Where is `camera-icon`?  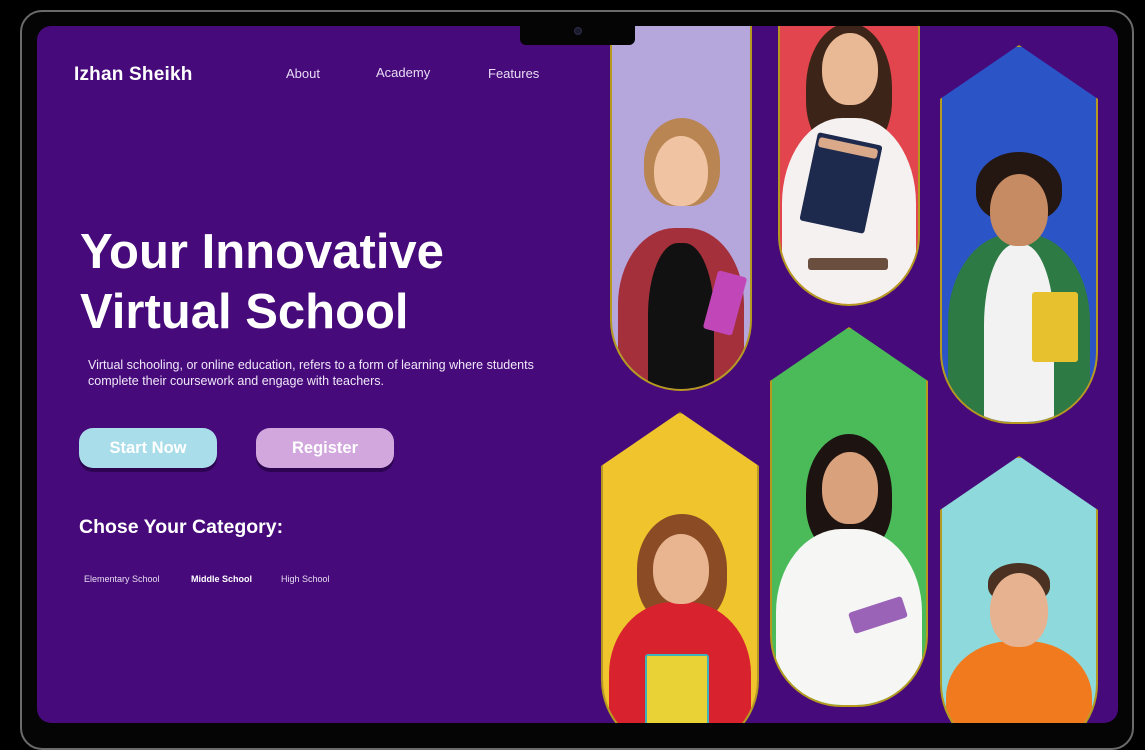 camera-icon is located at coordinates (578, 31).